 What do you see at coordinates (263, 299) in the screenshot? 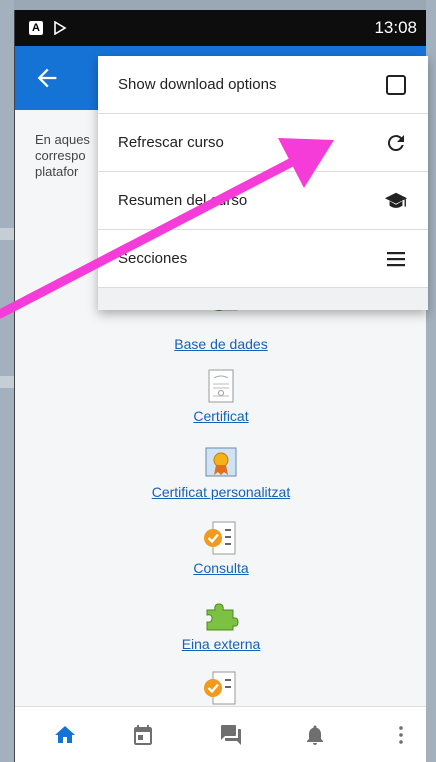
I see `menu-bottom-strip` at bounding box center [263, 299].